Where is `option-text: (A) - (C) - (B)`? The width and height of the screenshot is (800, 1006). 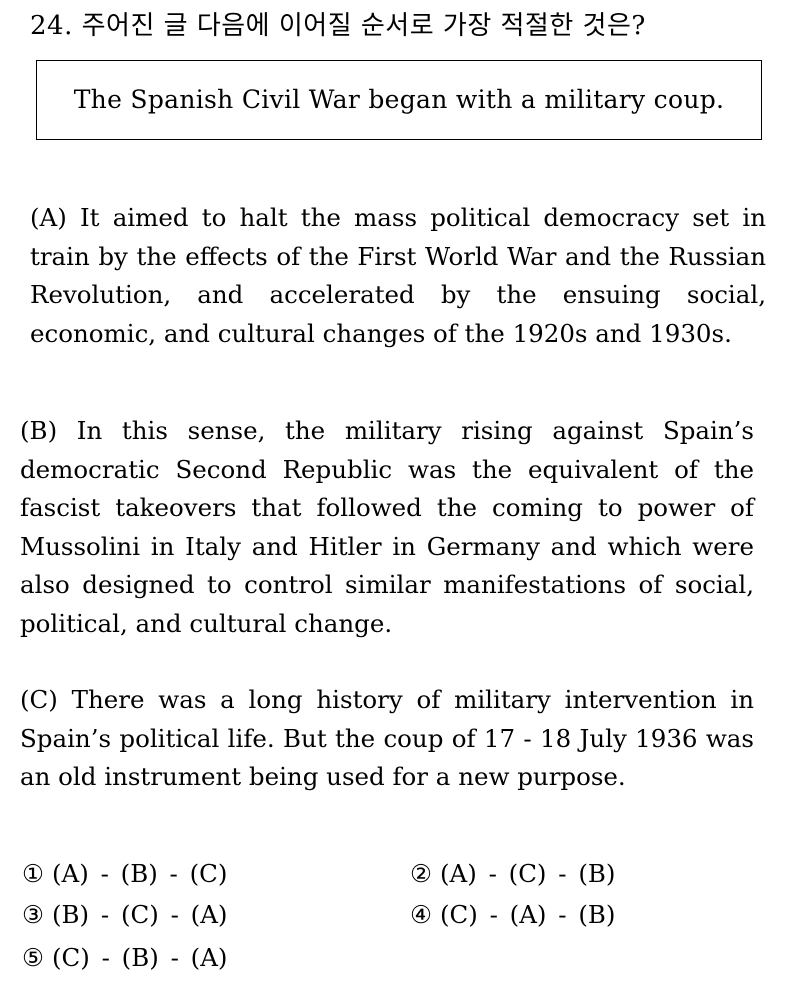 option-text: (A) - (C) - (B) is located at coordinates (527, 873).